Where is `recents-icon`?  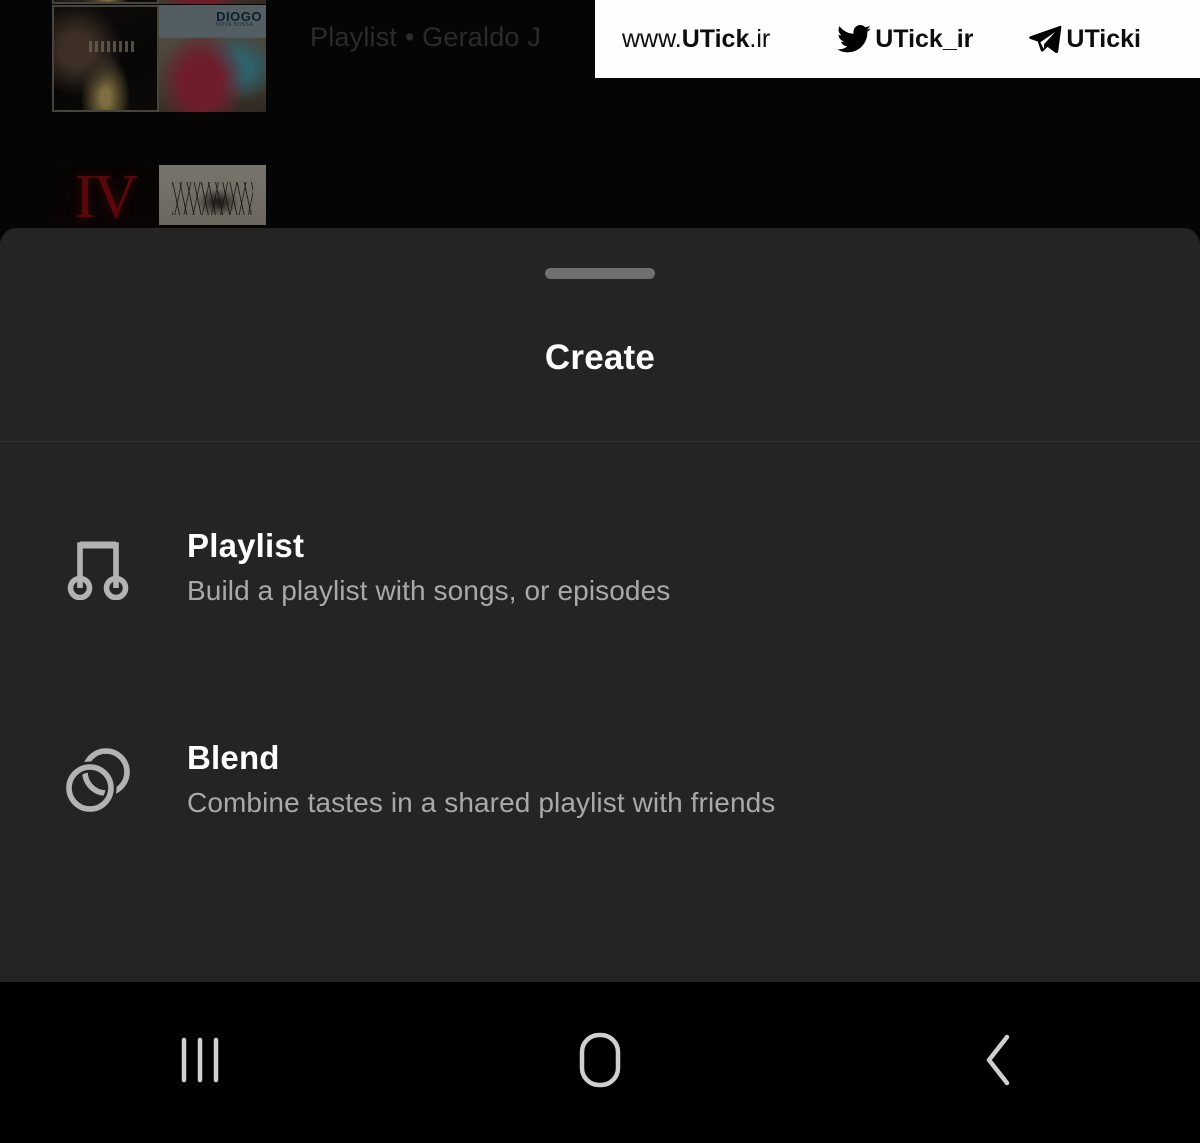 recents-icon is located at coordinates (200, 1062).